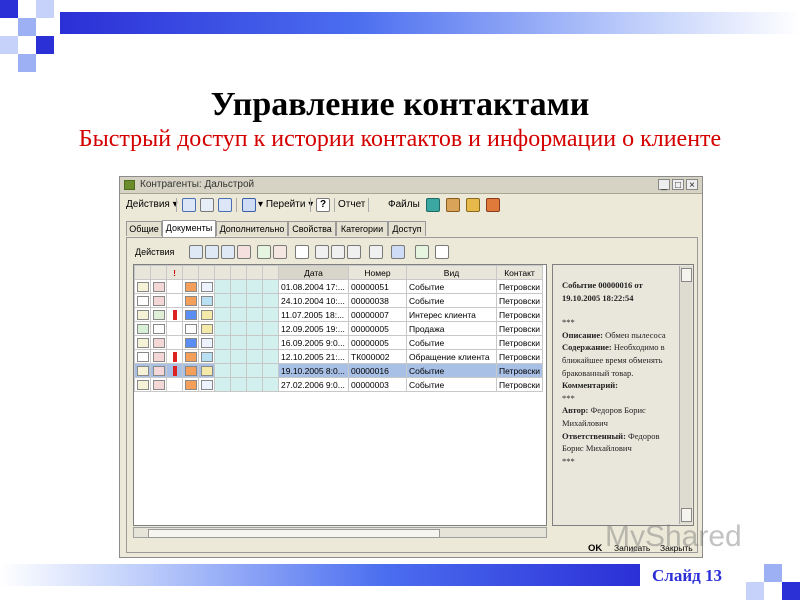  I want to click on minimize-icon: _, so click(664, 185).